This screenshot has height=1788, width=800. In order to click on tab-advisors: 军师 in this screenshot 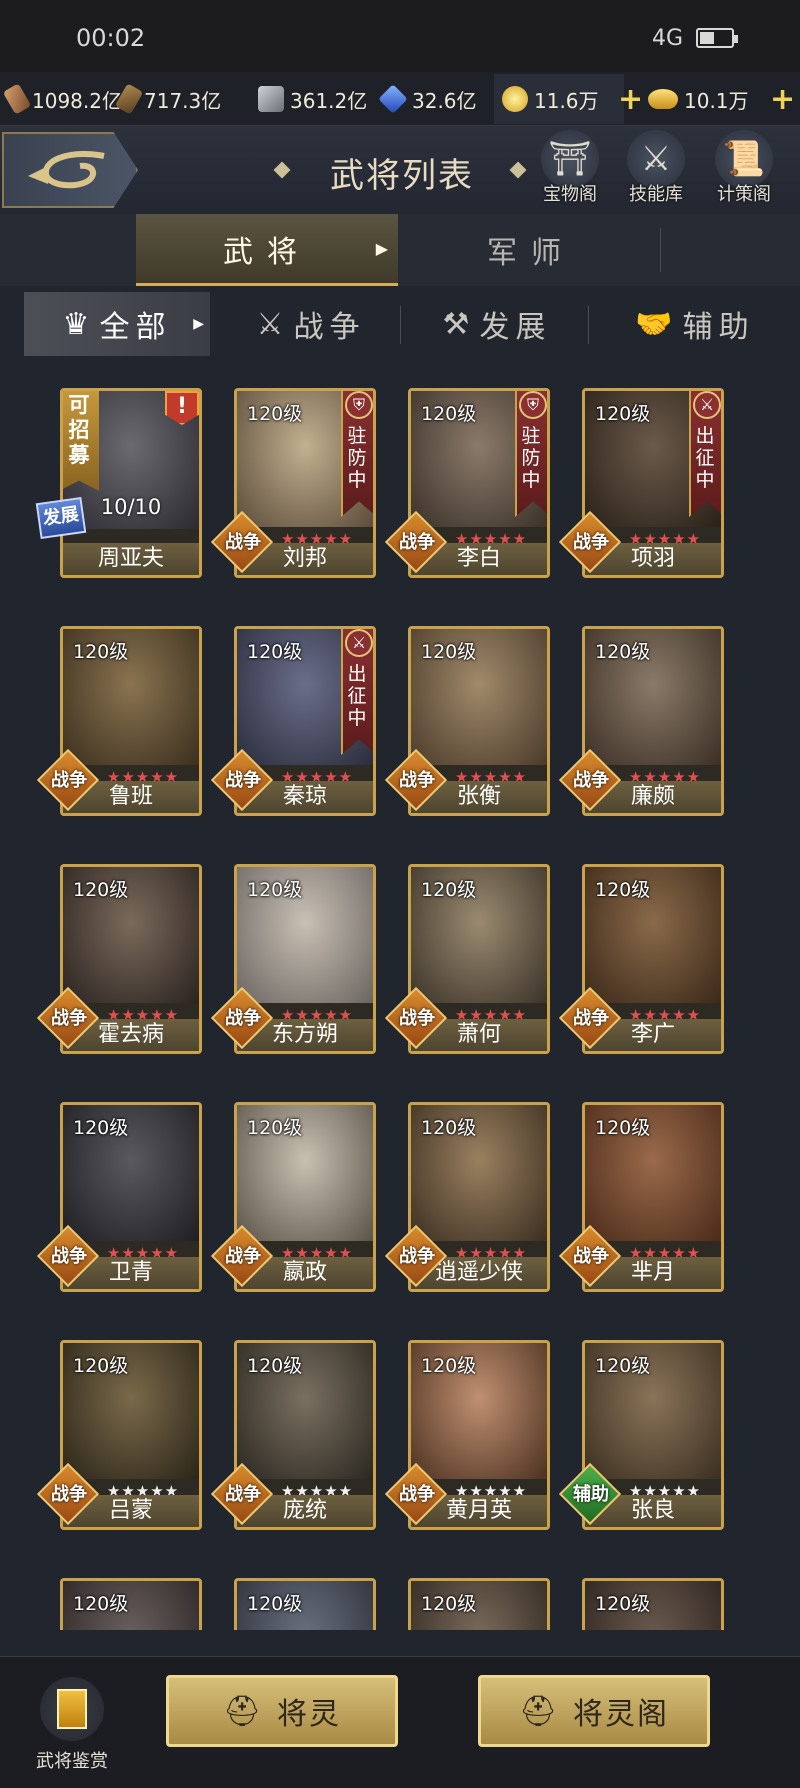, I will do `click(531, 250)`.